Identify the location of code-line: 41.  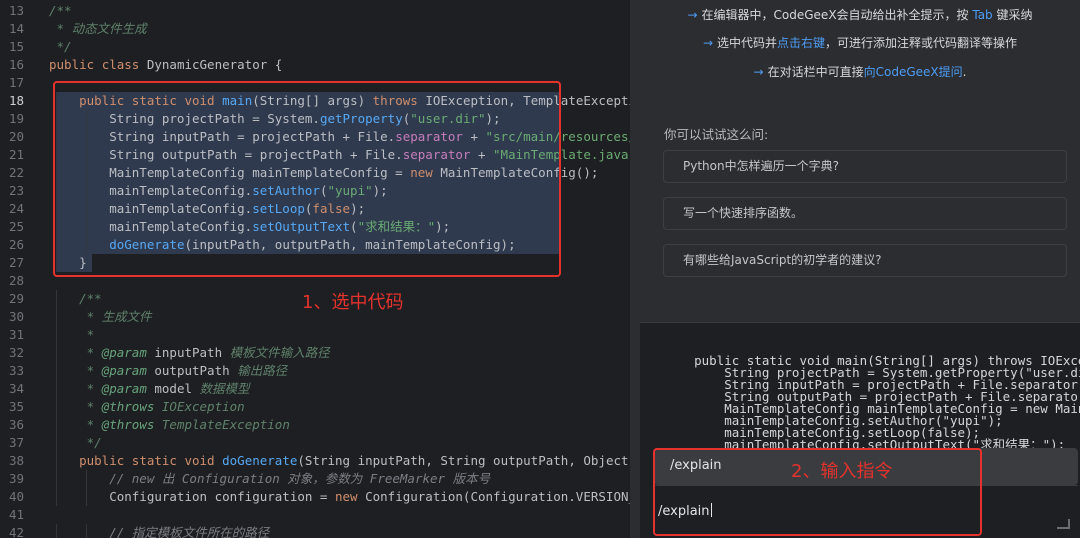
(315, 515).